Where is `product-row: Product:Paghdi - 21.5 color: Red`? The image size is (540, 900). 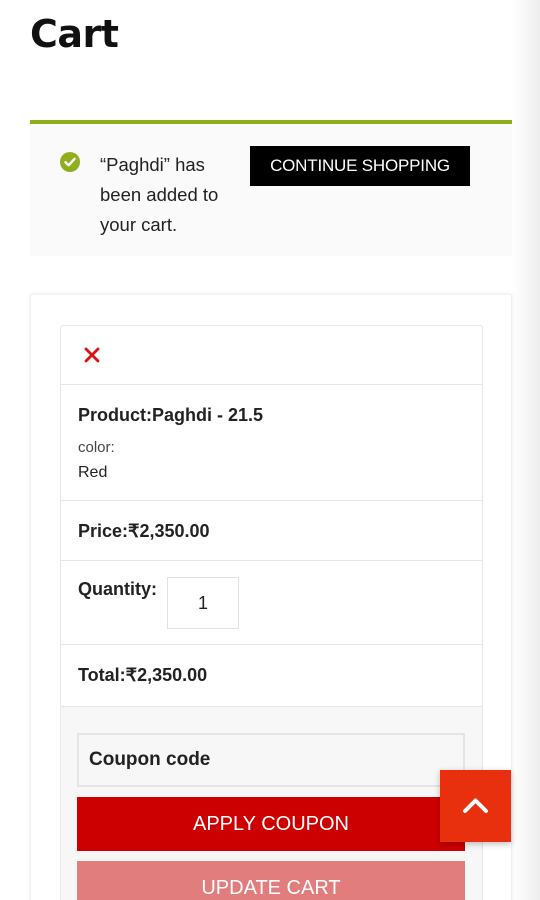 product-row: Product:Paghdi - 21.5 color: Red is located at coordinates (271, 443).